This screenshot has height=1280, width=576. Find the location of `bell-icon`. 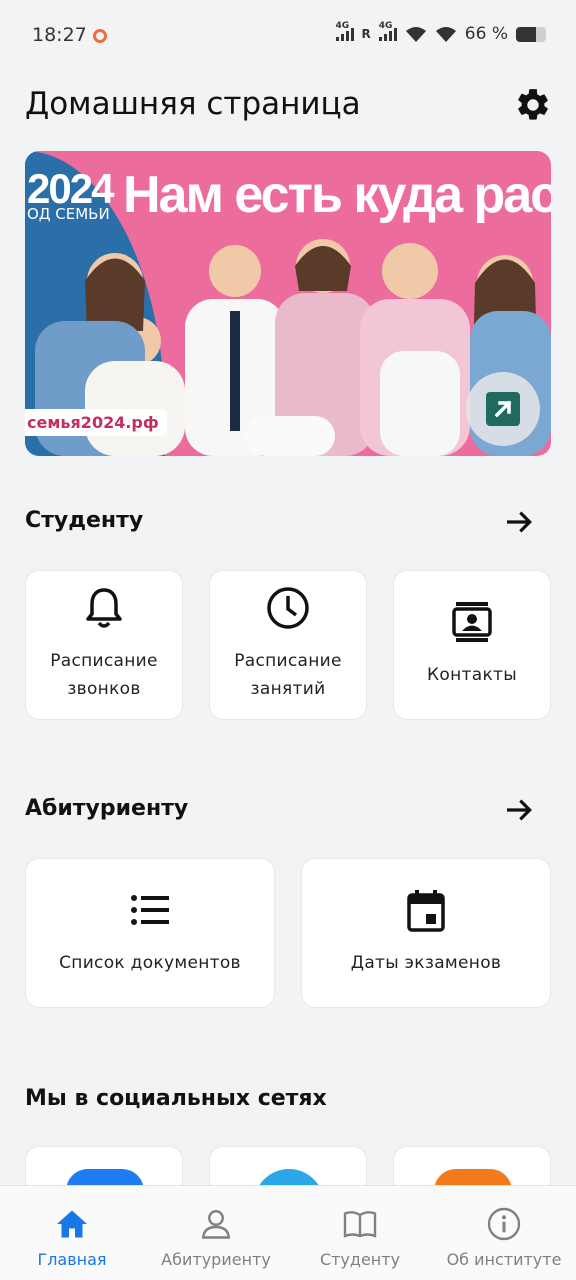

bell-icon is located at coordinates (104, 608).